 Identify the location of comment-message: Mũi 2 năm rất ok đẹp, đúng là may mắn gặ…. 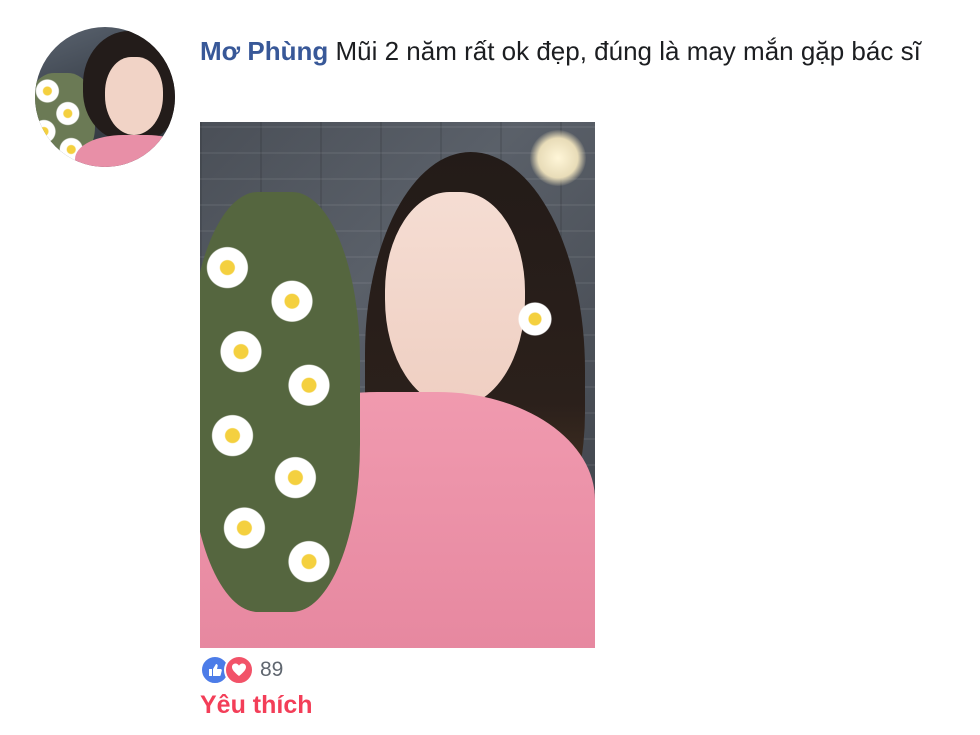
(628, 51).